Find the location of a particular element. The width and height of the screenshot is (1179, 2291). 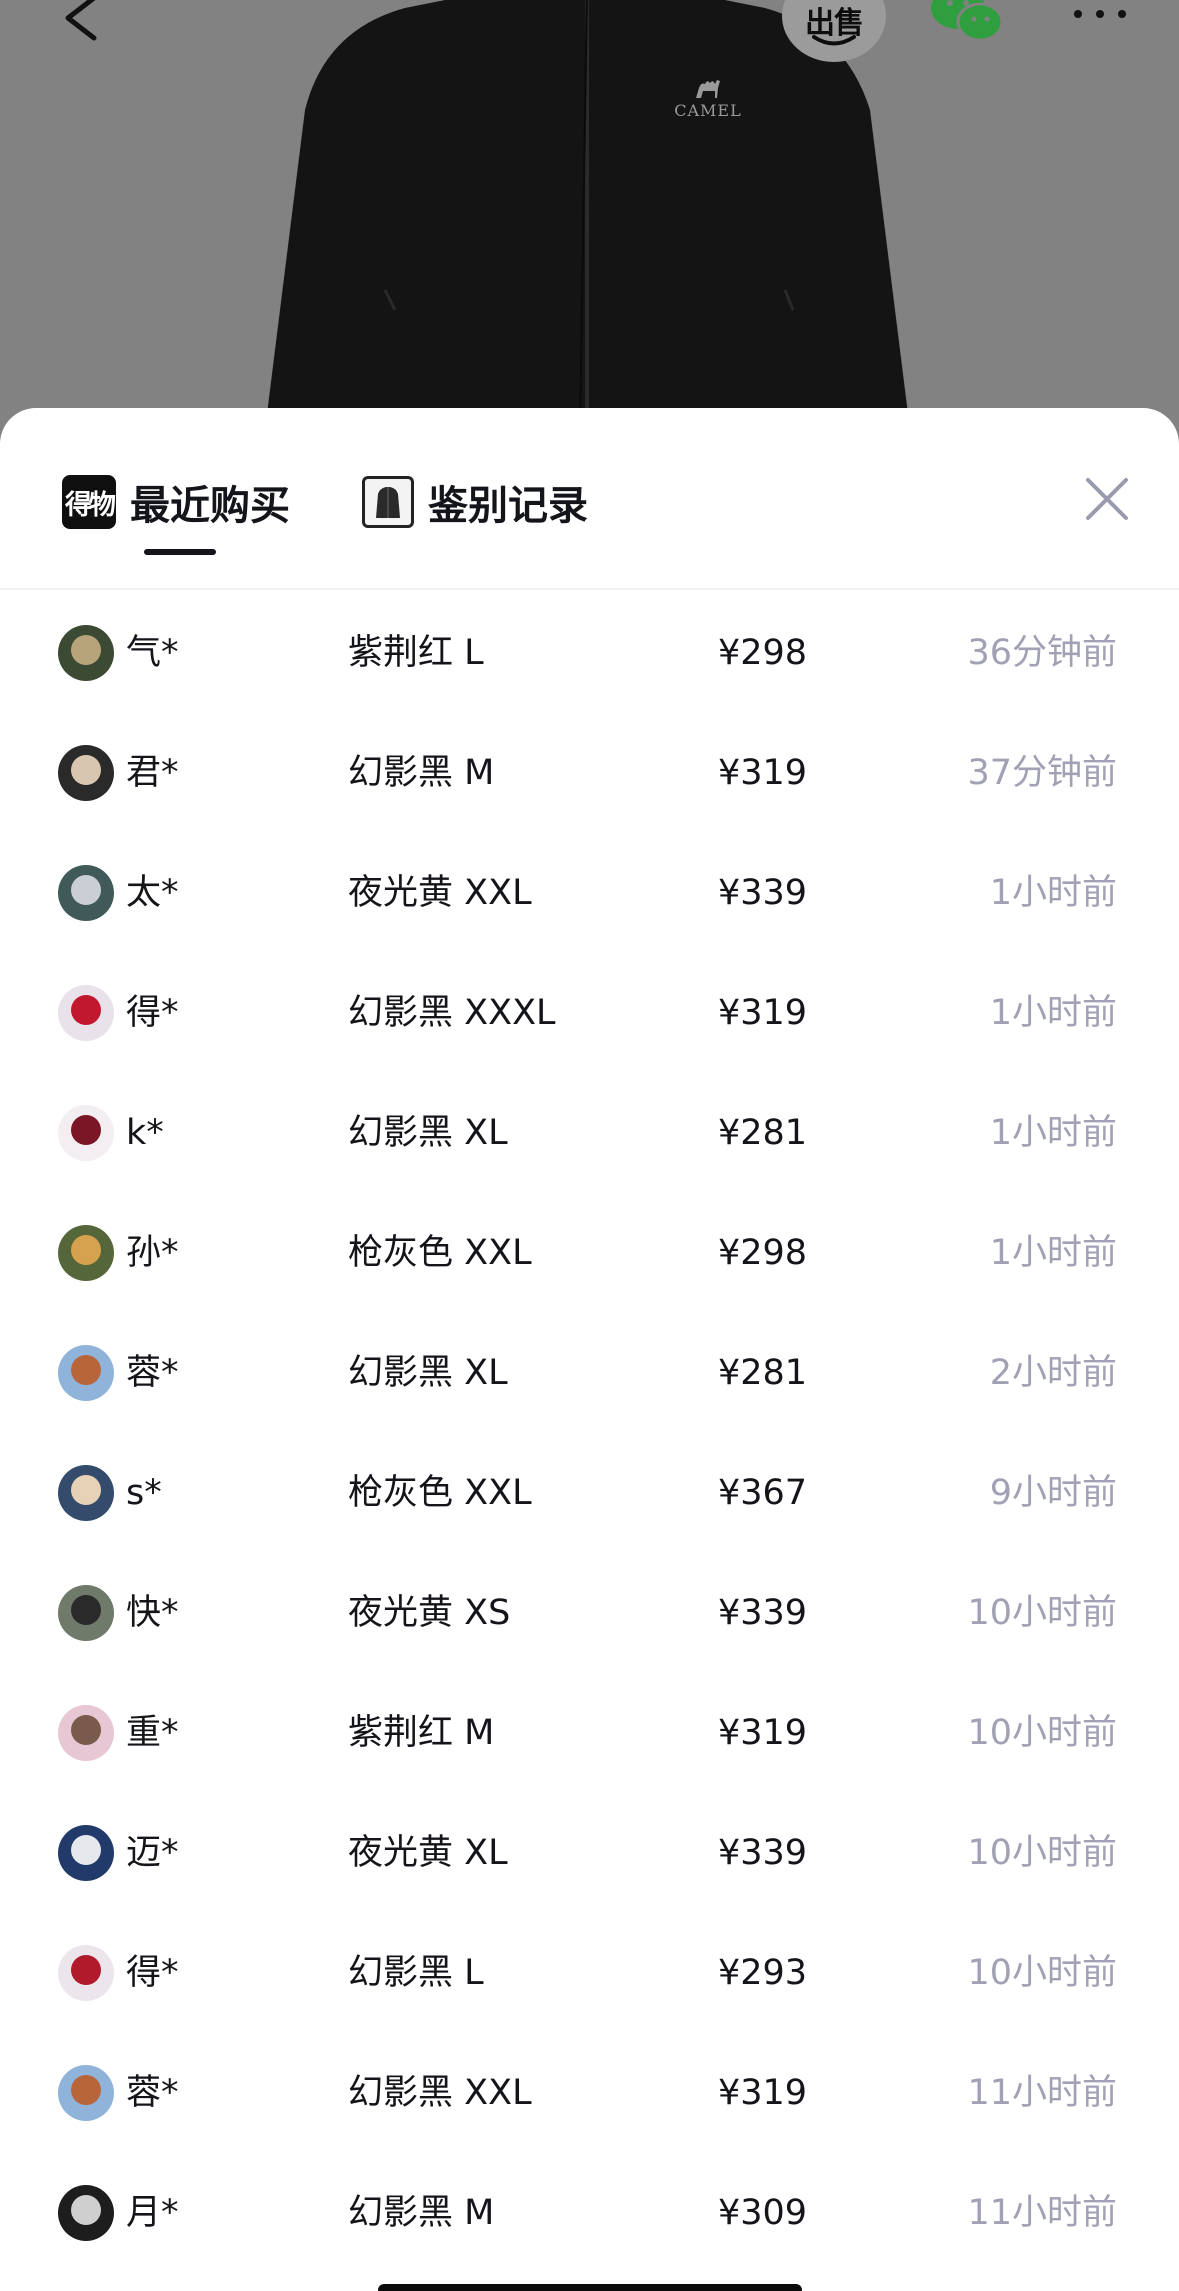

brand-logo: CAMEL is located at coordinates (708, 99).